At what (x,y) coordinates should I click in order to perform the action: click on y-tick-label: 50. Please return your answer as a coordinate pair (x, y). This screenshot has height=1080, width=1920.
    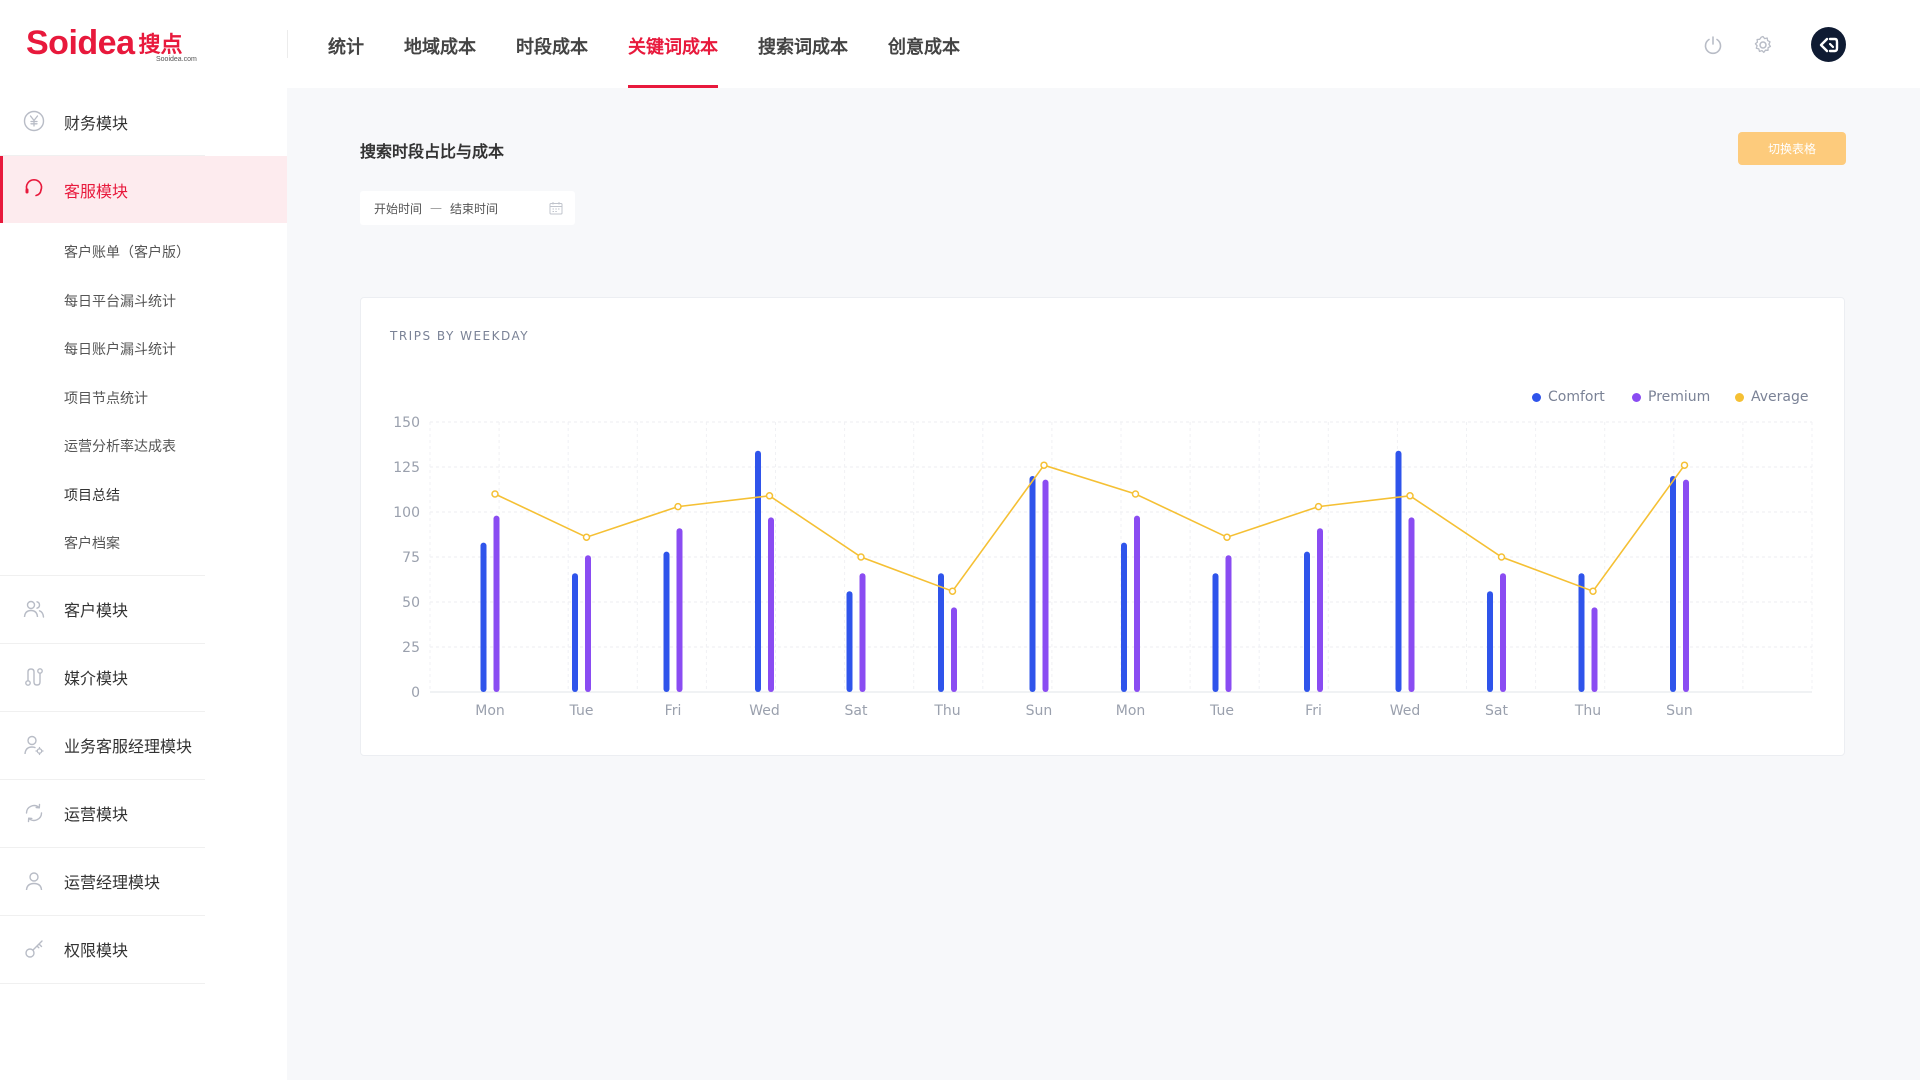
    Looking at the image, I should click on (411, 603).